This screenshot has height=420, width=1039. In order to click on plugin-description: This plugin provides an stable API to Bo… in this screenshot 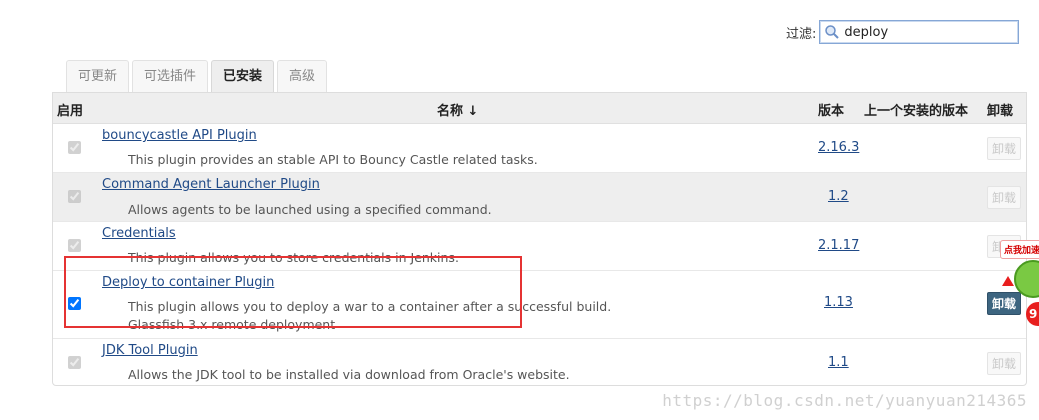, I will do `click(333, 159)`.